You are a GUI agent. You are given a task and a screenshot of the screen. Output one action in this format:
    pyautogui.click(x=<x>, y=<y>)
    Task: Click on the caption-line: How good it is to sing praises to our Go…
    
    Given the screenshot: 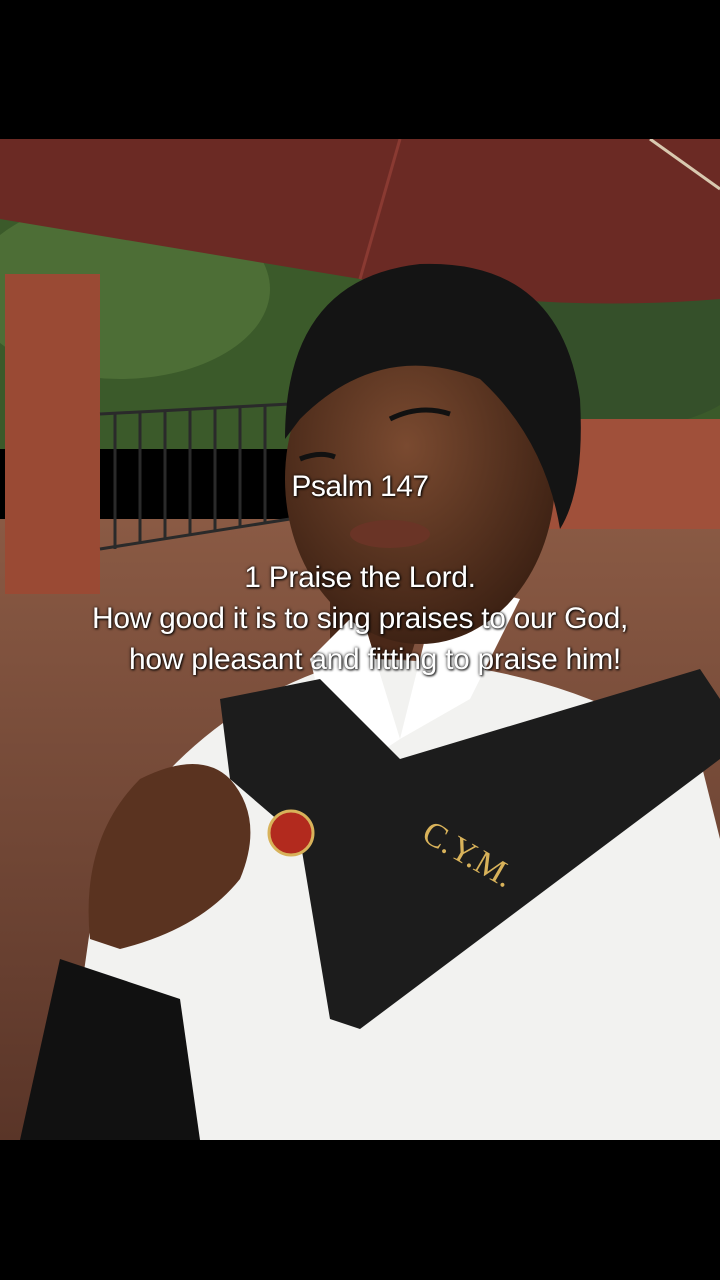 What is the action you would take?
    pyautogui.click(x=359, y=618)
    